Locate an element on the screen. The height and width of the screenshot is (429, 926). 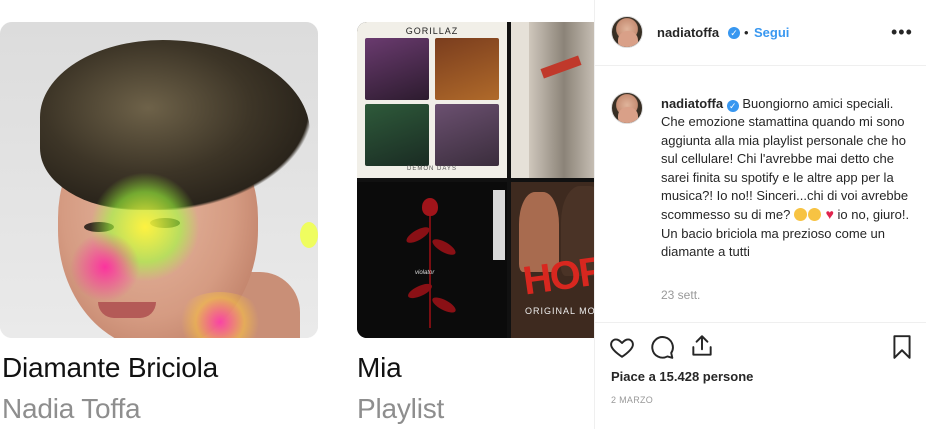
bookmark-icon is located at coordinates (902, 347).